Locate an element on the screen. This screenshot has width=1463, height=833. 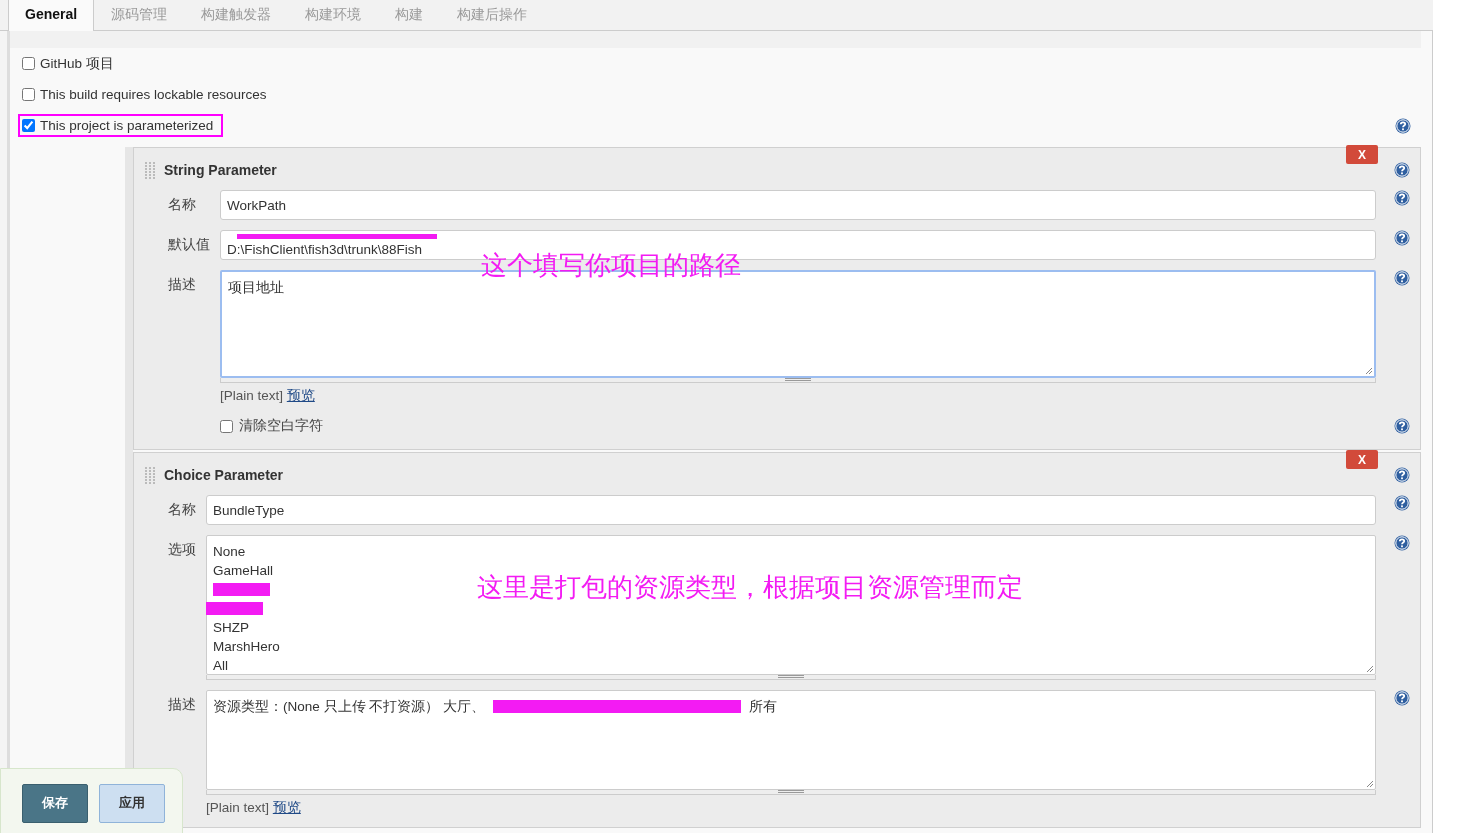
checkbox-label: This project is parameterized is located at coordinates (127, 125).